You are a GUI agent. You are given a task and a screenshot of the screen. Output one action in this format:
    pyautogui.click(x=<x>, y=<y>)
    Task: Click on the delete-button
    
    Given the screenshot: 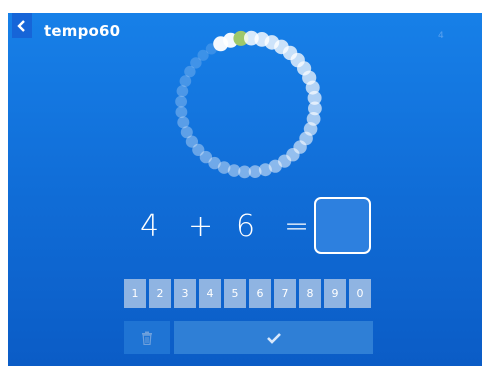 What is the action you would take?
    pyautogui.click(x=147, y=337)
    